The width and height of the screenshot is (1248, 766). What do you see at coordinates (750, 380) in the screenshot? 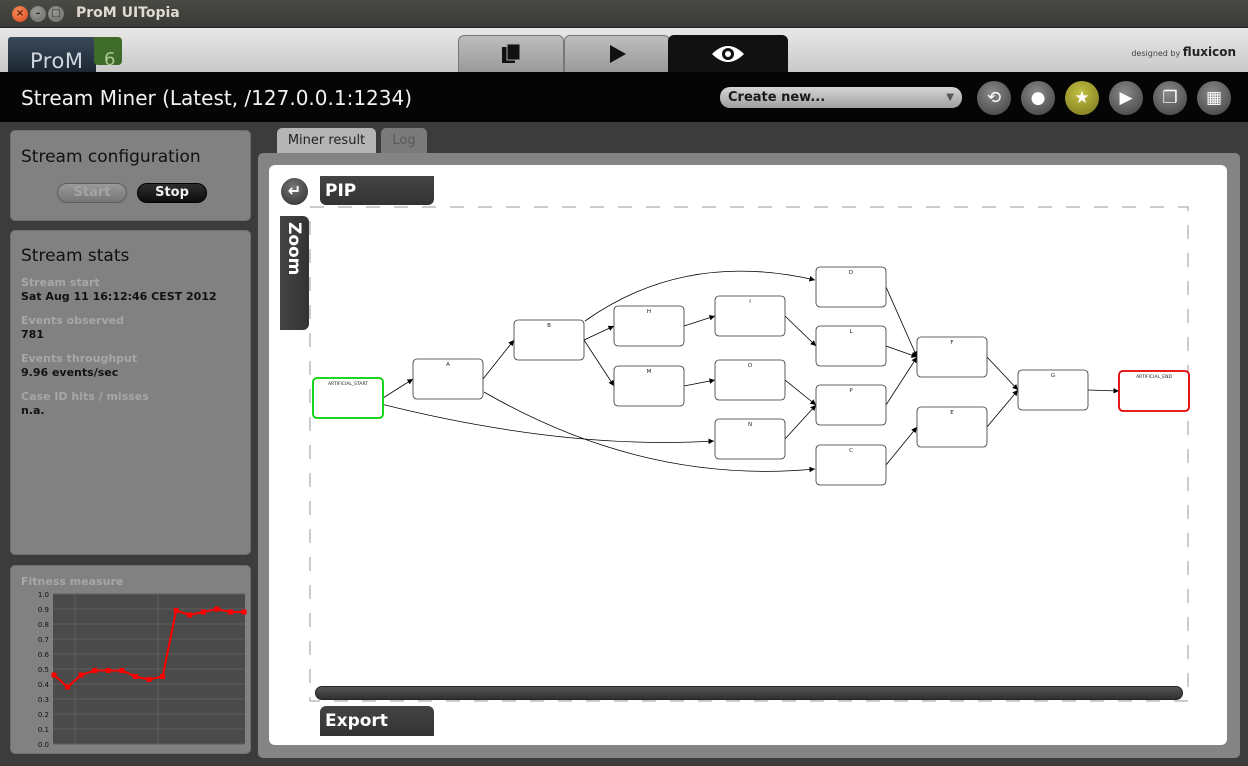
I see `graph-node: O` at bounding box center [750, 380].